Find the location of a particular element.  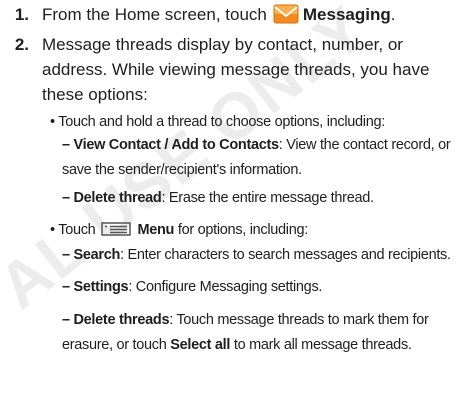

sub-item-text-after: to mark all message threads. is located at coordinates (322, 345).